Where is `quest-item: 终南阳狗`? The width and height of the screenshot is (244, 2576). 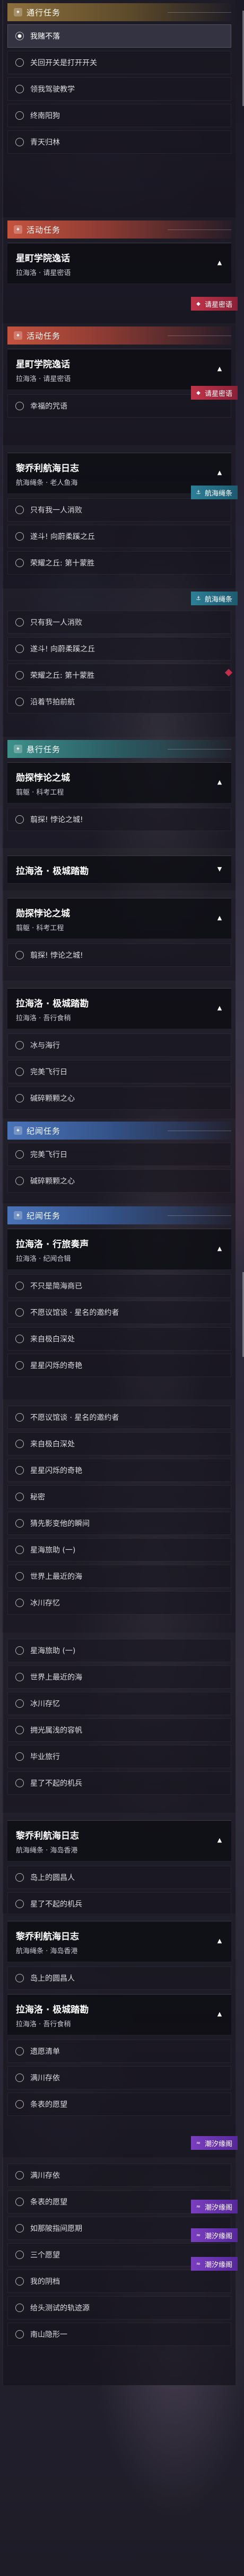
quest-item: 终南阳狗 is located at coordinates (119, 115).